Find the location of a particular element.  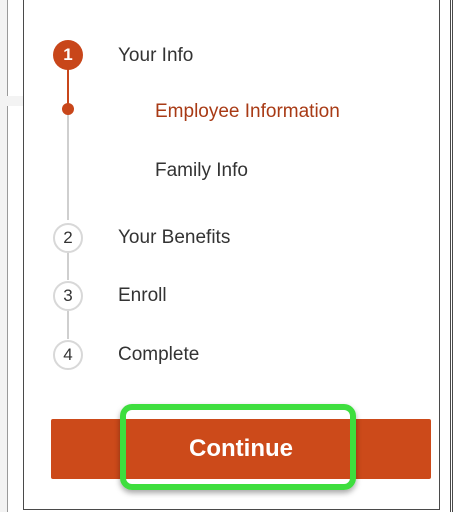

step-1-indicator: 1 is located at coordinates (68, 55).